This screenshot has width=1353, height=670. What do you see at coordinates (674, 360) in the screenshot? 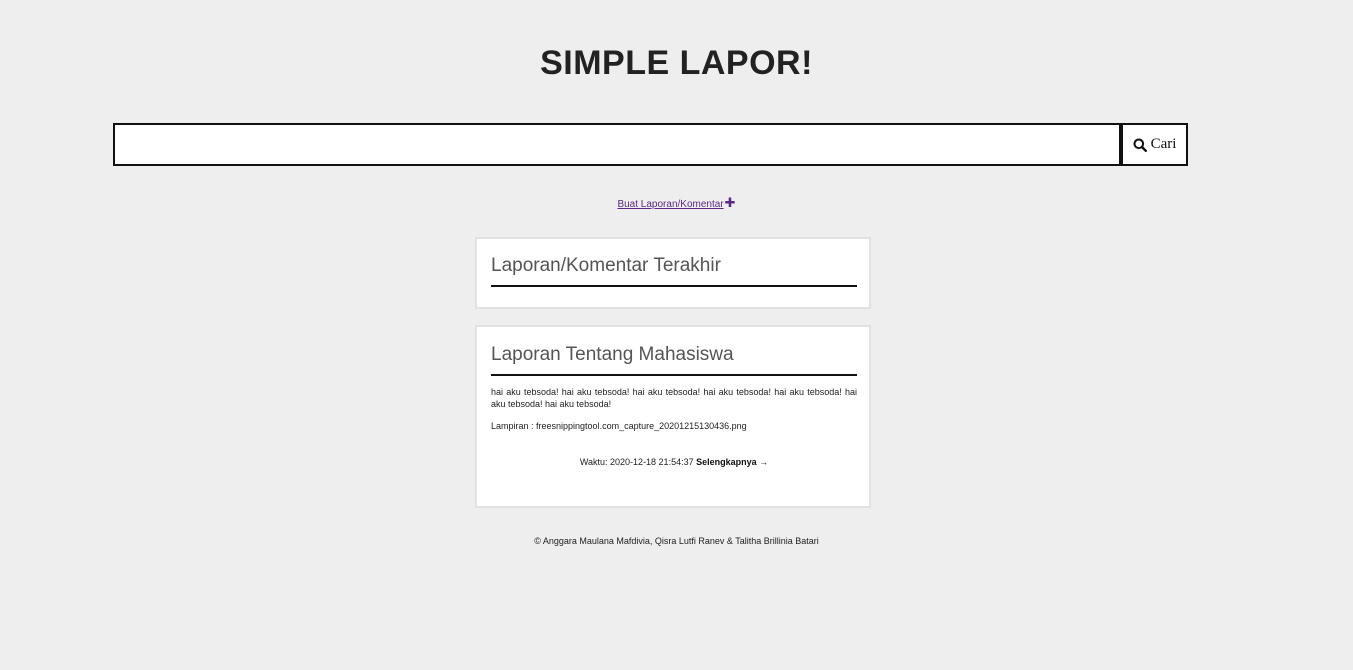
I see `report-heading: Laporan Tentang Mahasiswa` at bounding box center [674, 360].